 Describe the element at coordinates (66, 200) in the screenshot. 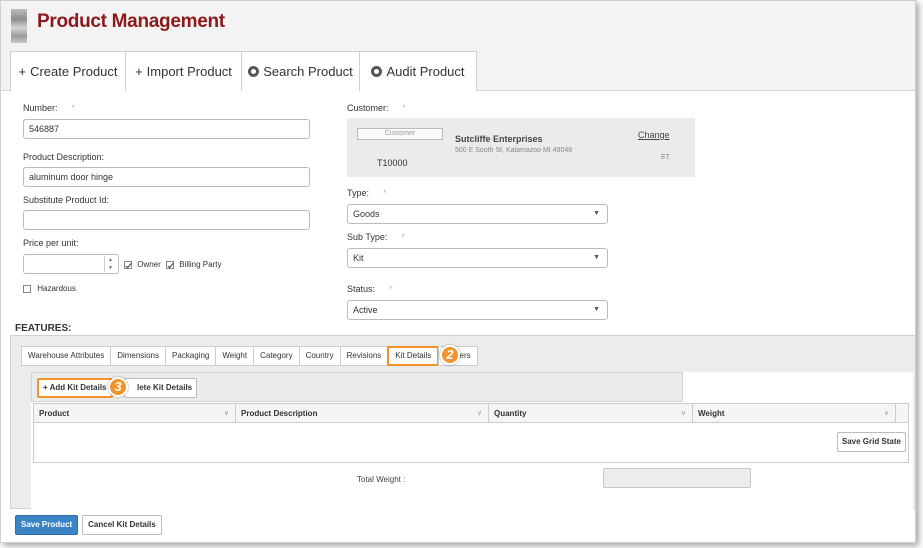

I see `substitute-product-id-label: Substitute Product Id:` at that location.